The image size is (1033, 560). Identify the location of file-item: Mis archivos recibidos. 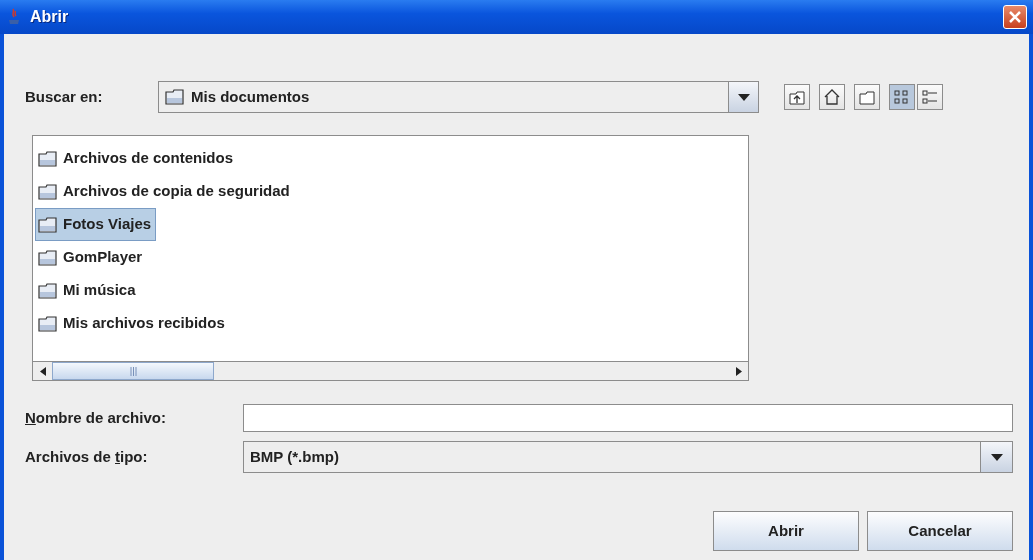
(132, 323).